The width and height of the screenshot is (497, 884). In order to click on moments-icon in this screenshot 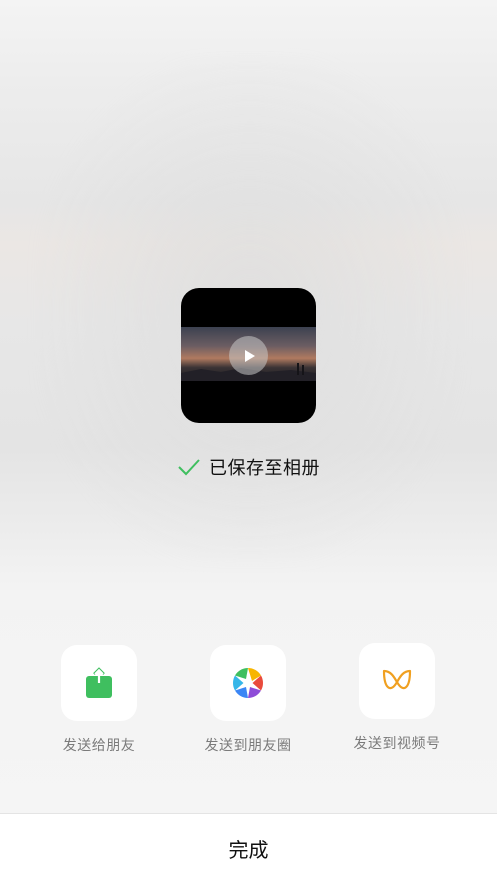, I will do `click(248, 683)`.